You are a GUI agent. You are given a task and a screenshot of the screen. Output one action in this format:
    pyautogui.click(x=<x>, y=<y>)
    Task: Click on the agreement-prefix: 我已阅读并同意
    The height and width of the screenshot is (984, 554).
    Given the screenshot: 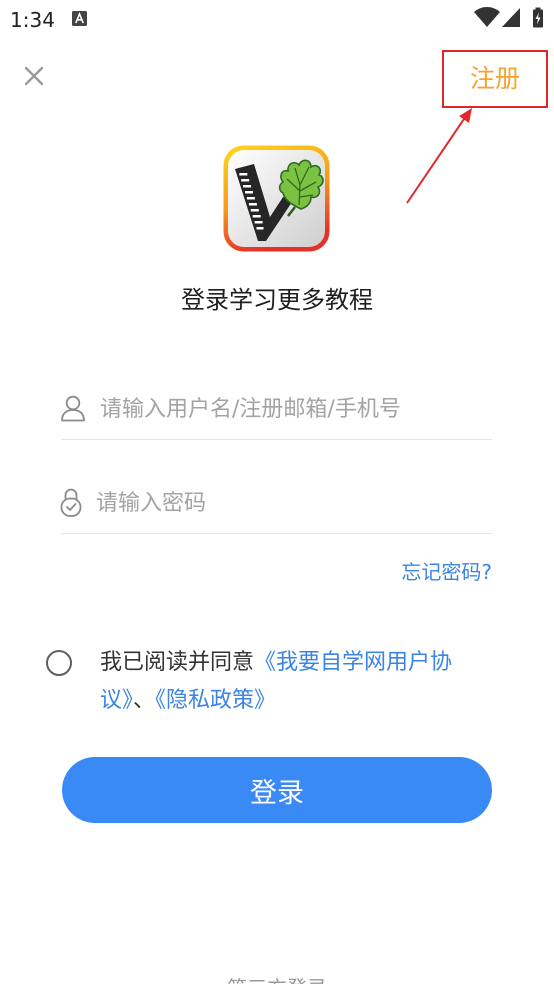 What is the action you would take?
    pyautogui.click(x=177, y=662)
    